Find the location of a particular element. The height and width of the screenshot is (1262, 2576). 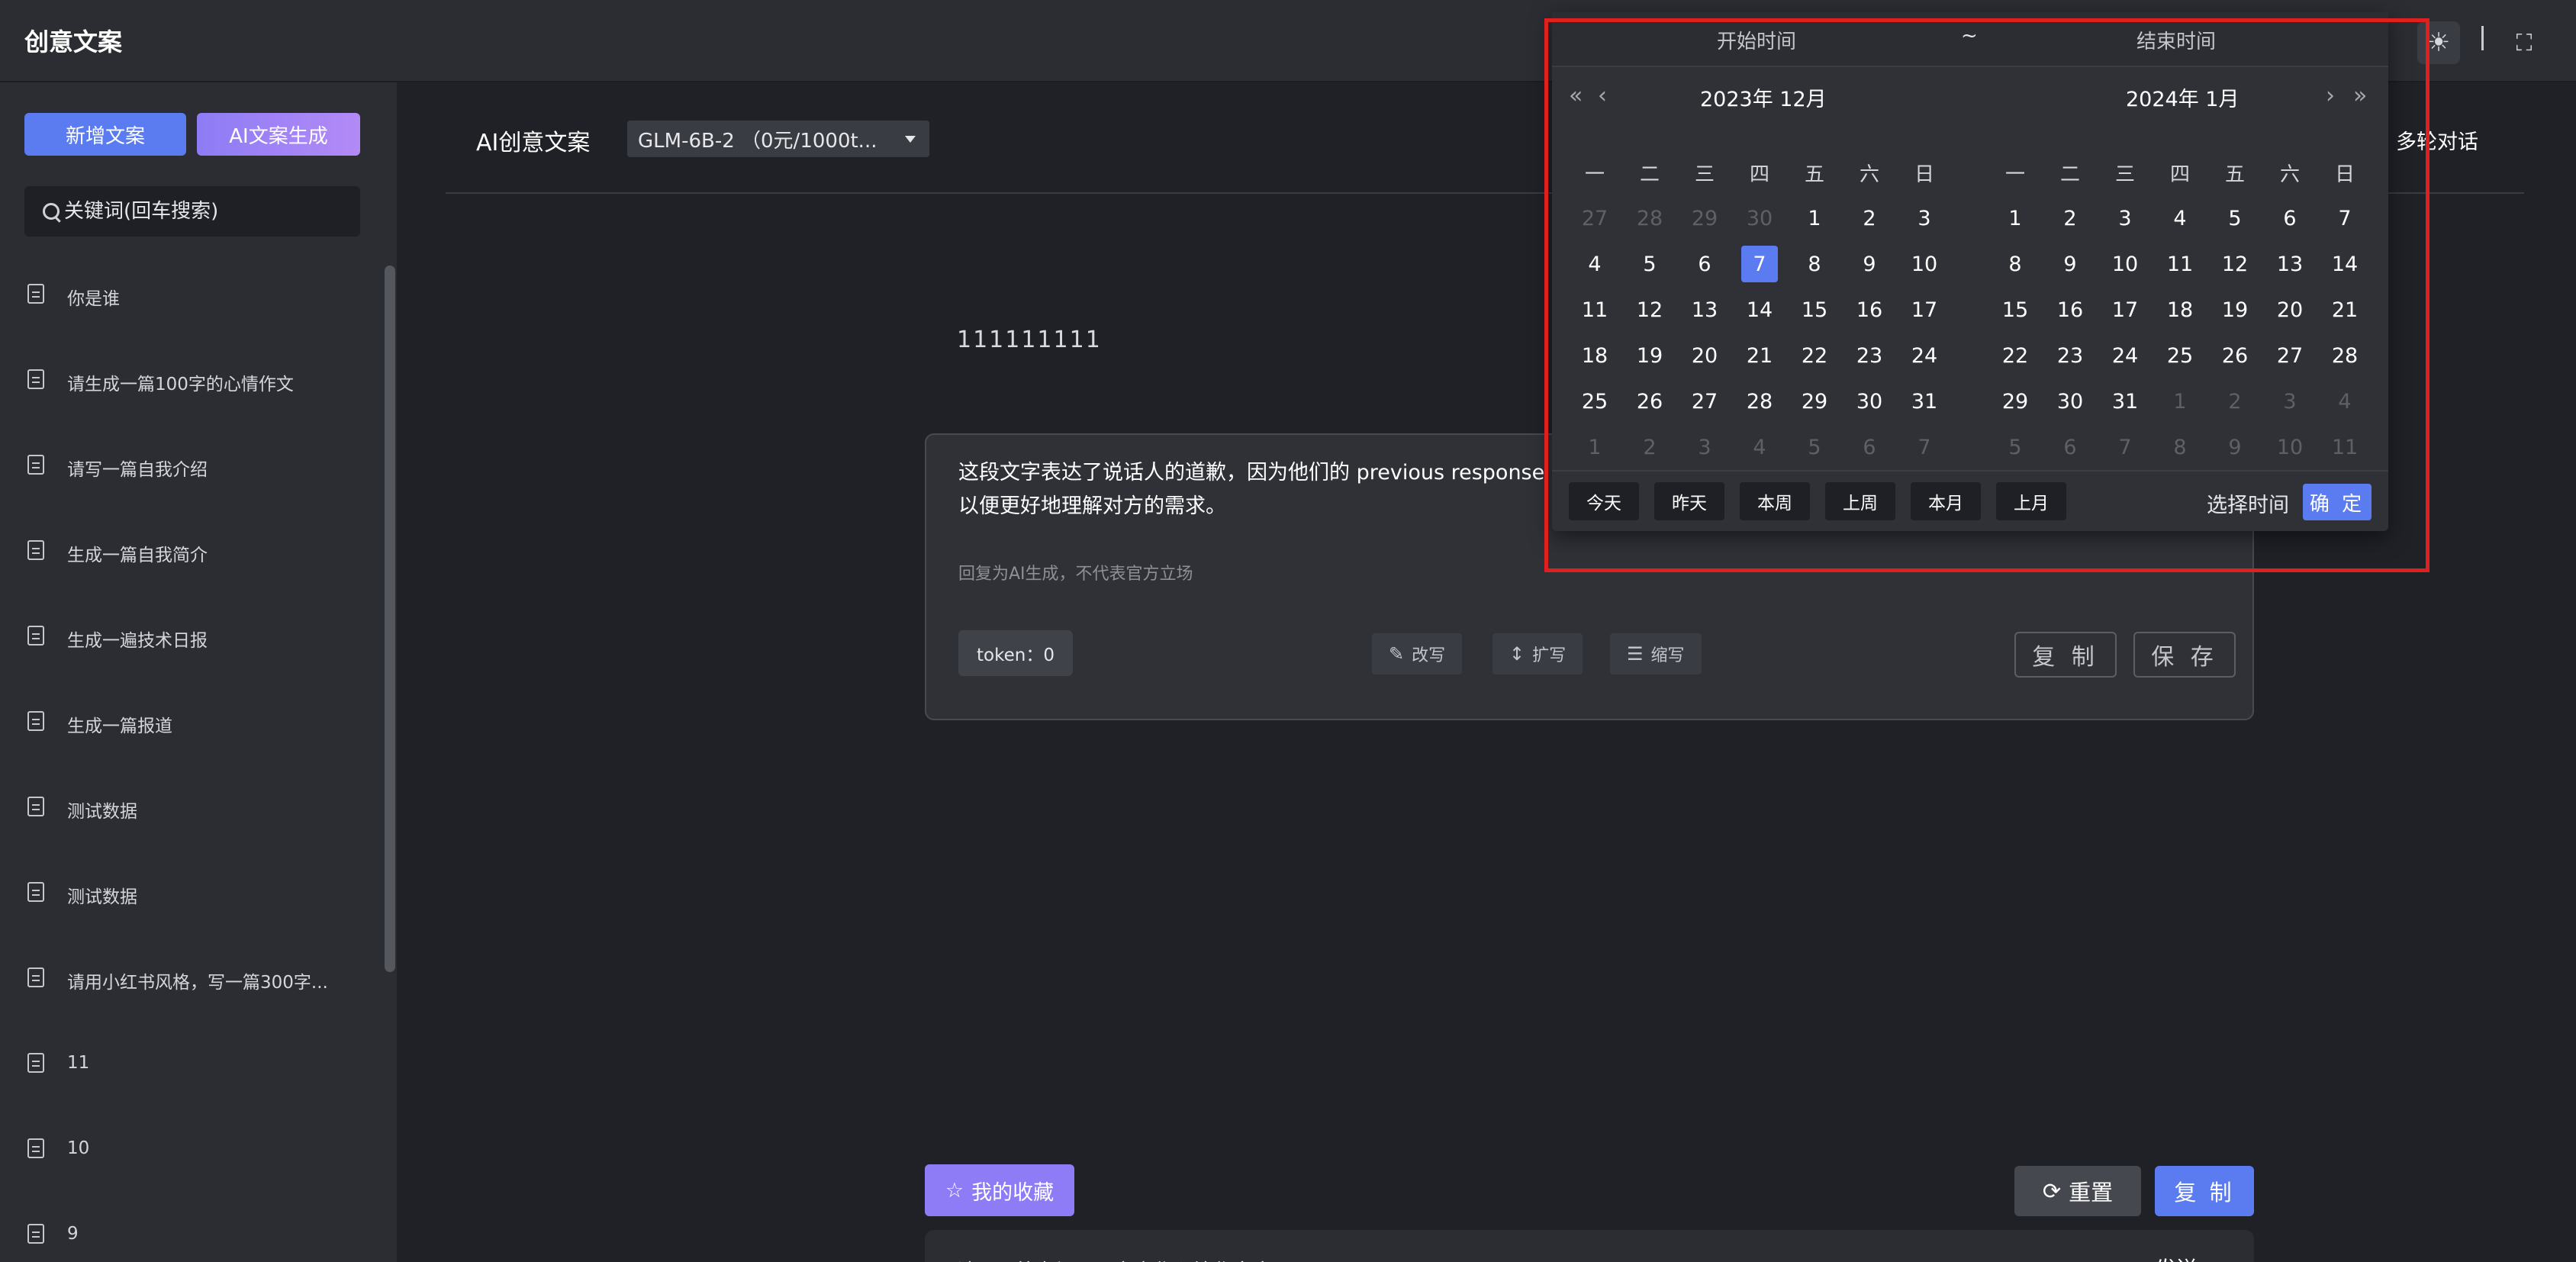

send-button: ➤ 发送 is located at coordinates (2164, 1257).